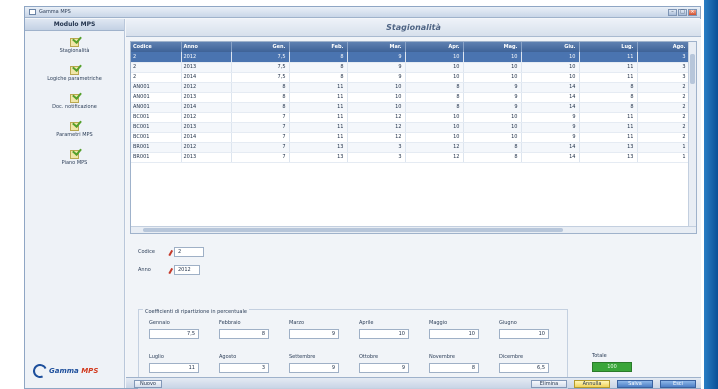  I want to click on minimize-button: –, so click(672, 12).